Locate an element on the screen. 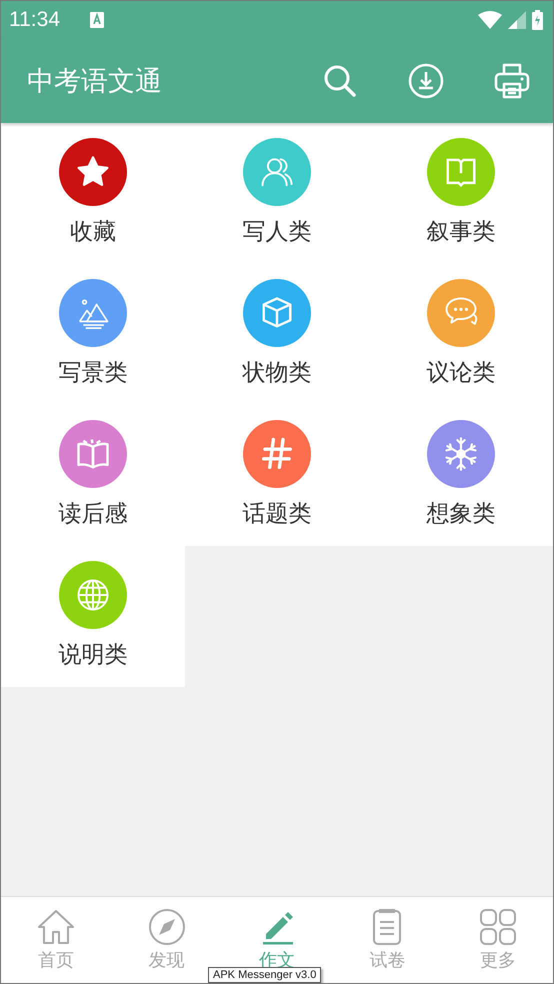  category-tile: 写人类 is located at coordinates (277, 193).